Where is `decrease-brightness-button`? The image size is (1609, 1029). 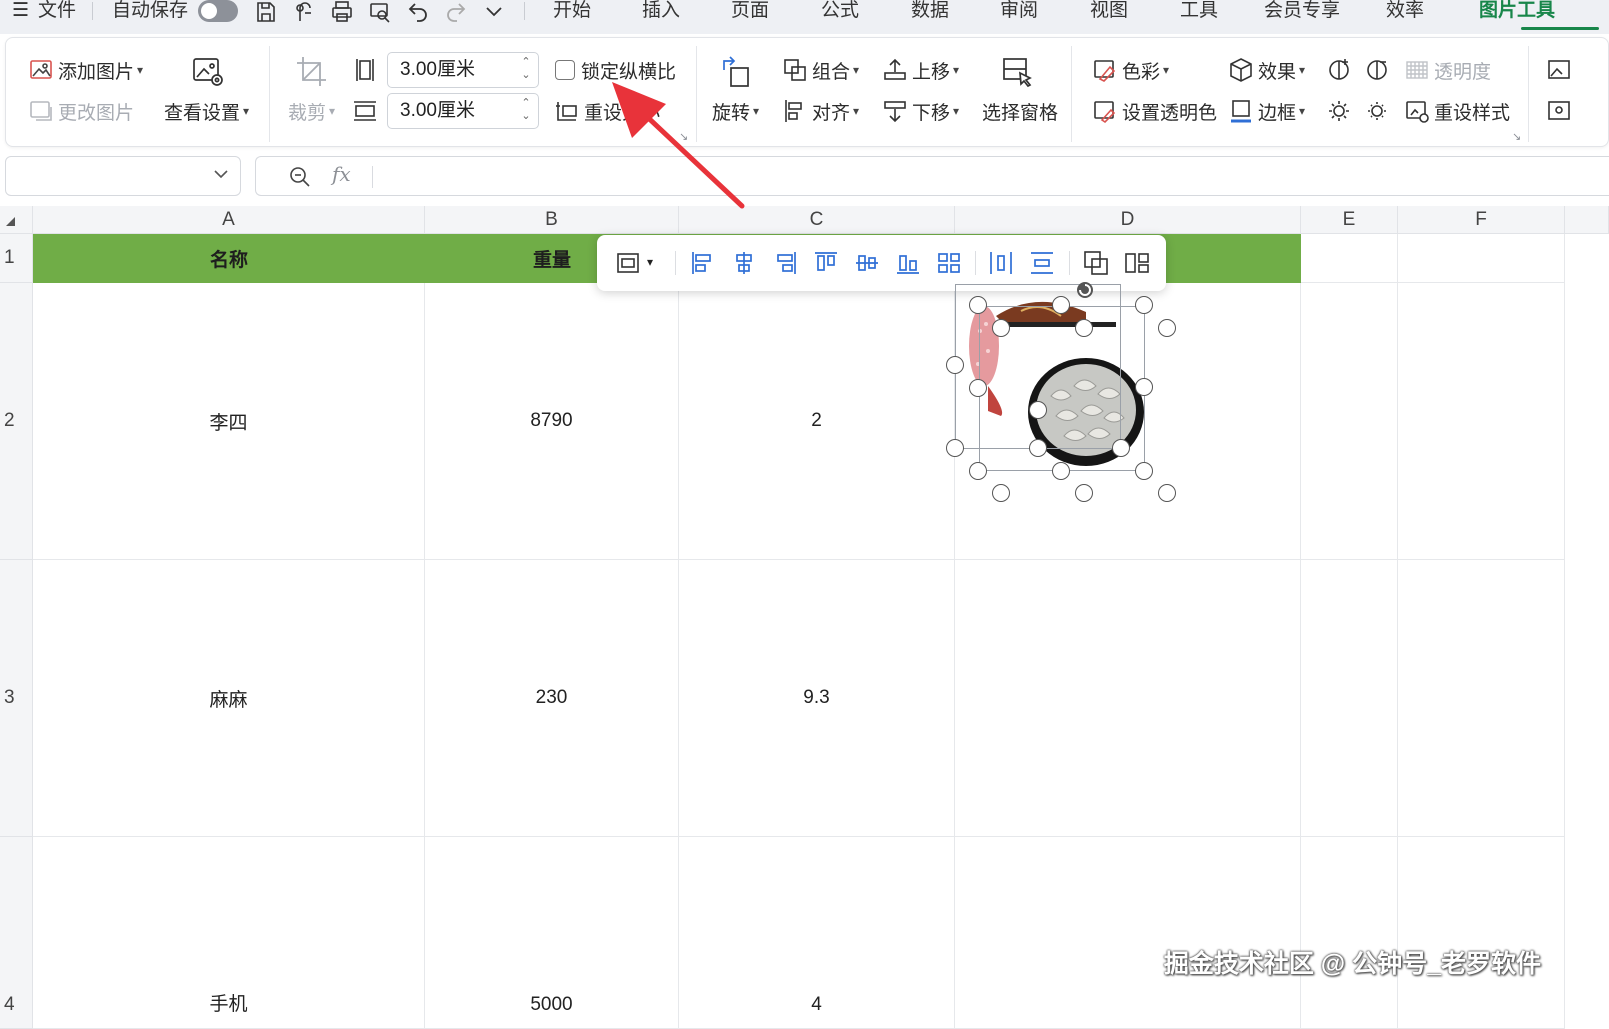
decrease-brightness-button is located at coordinates (1379, 111).